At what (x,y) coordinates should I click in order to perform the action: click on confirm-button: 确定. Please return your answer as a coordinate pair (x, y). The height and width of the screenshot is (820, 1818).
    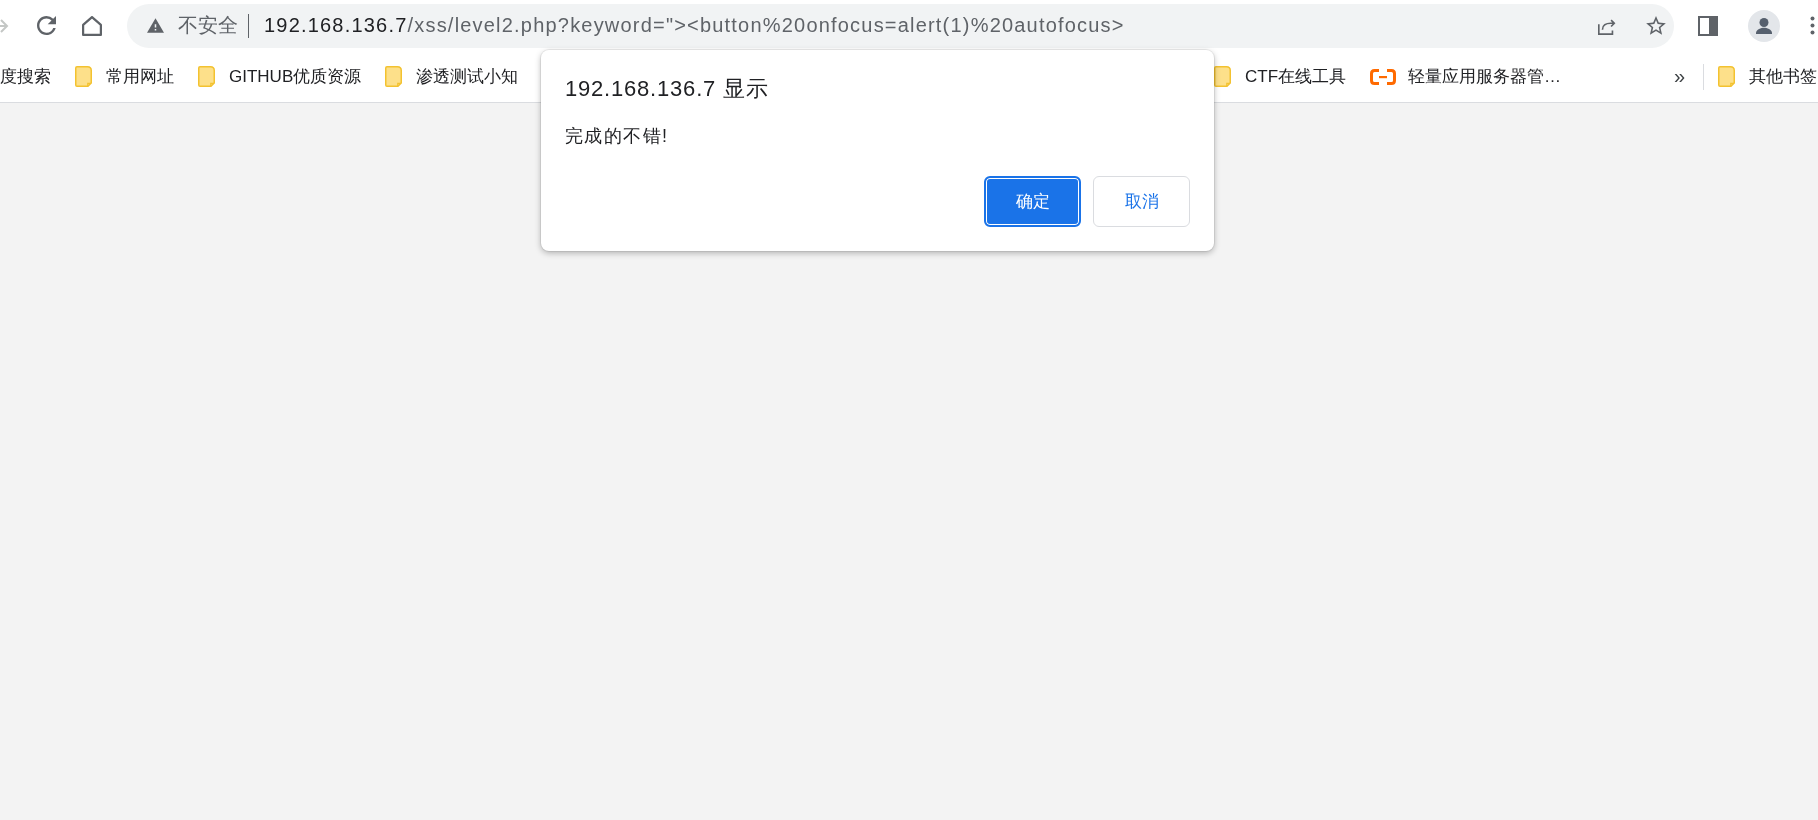
    Looking at the image, I should click on (1032, 201).